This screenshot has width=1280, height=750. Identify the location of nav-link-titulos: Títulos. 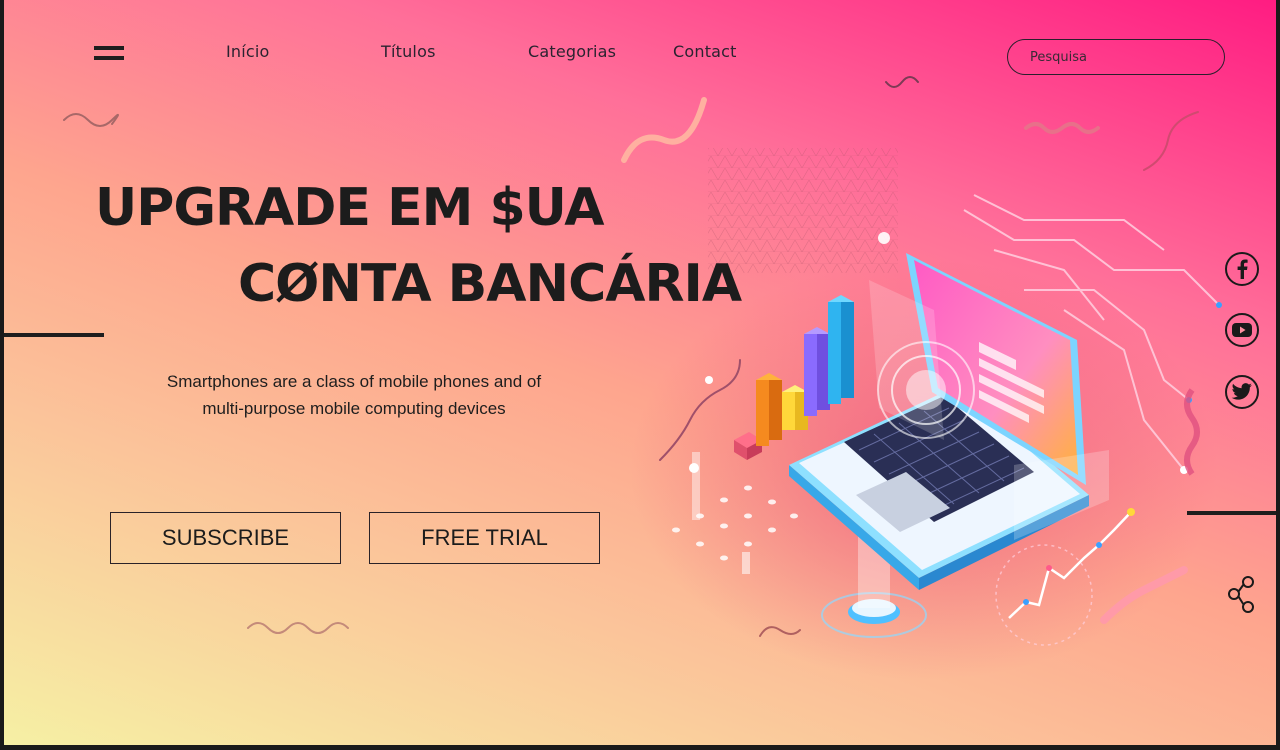
(408, 51).